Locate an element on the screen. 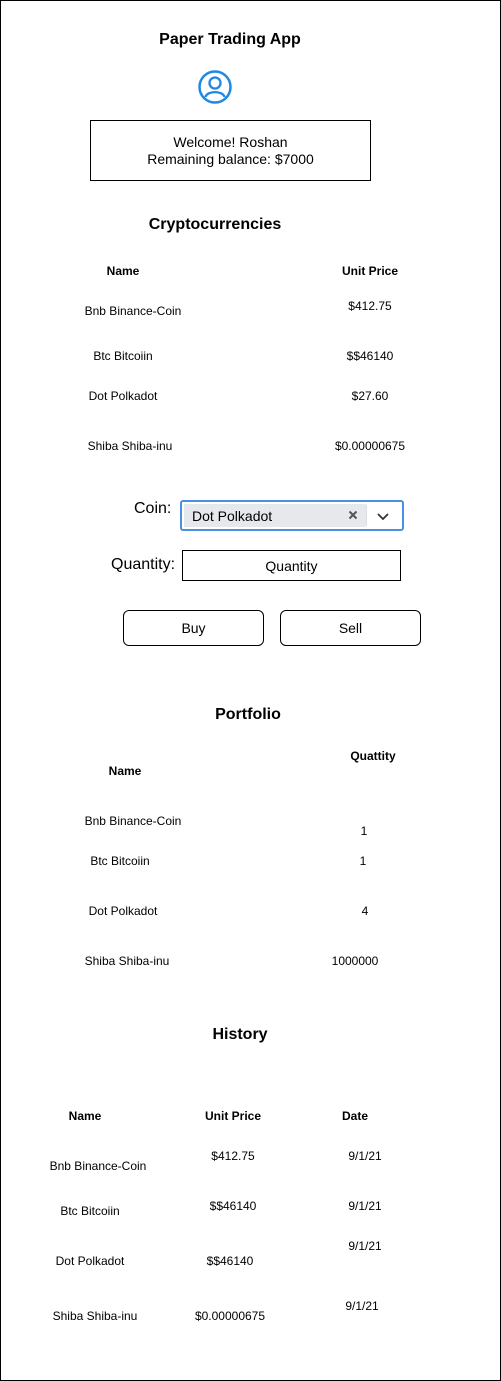 Image resolution: width=501 pixels, height=1381 pixels. select-divider is located at coordinates (366, 515).